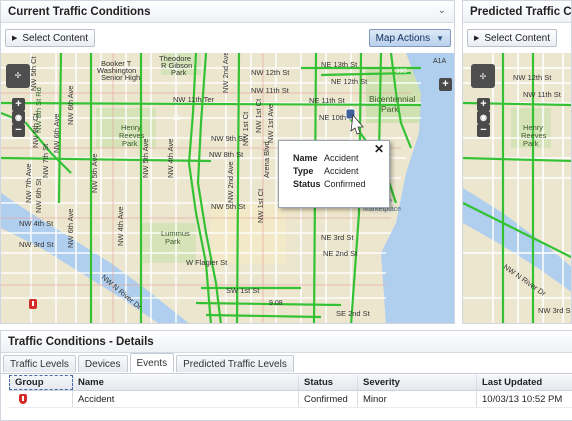  I want to click on current-traffic-title: Current Traffic Conditions, so click(79, 11).